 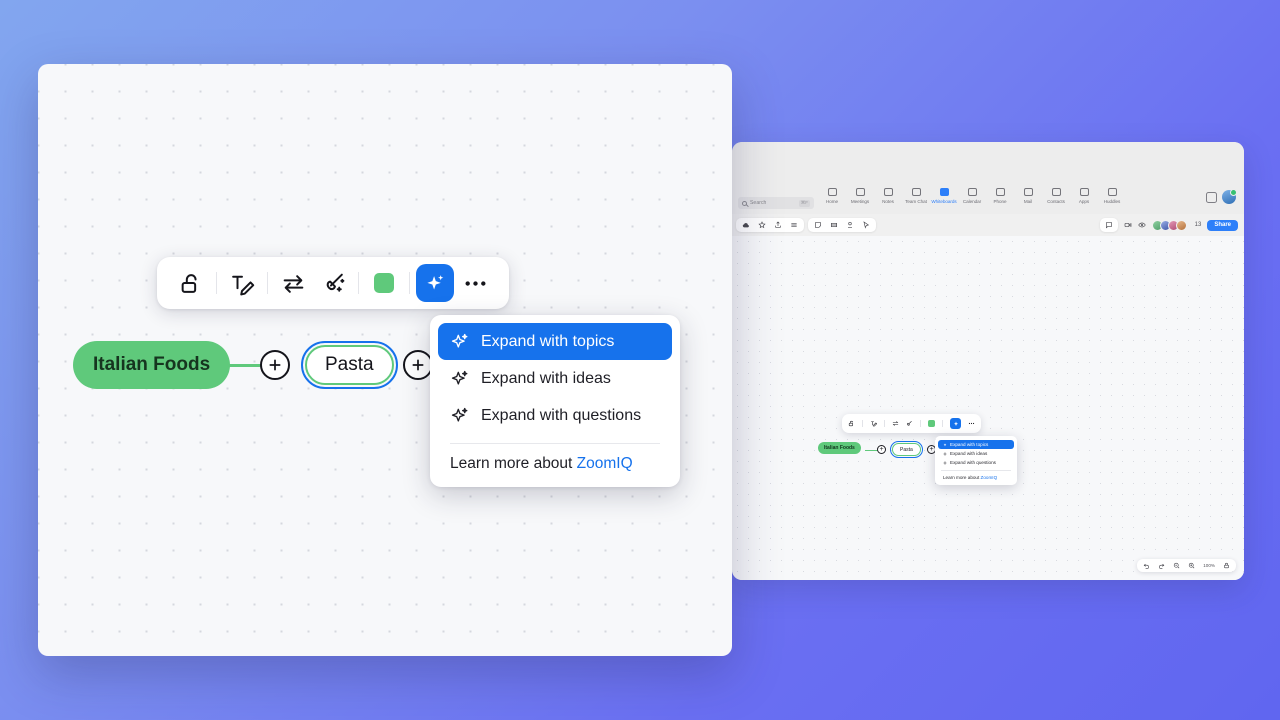 I want to click on mini-floating-toolbar, so click(x=911, y=423).